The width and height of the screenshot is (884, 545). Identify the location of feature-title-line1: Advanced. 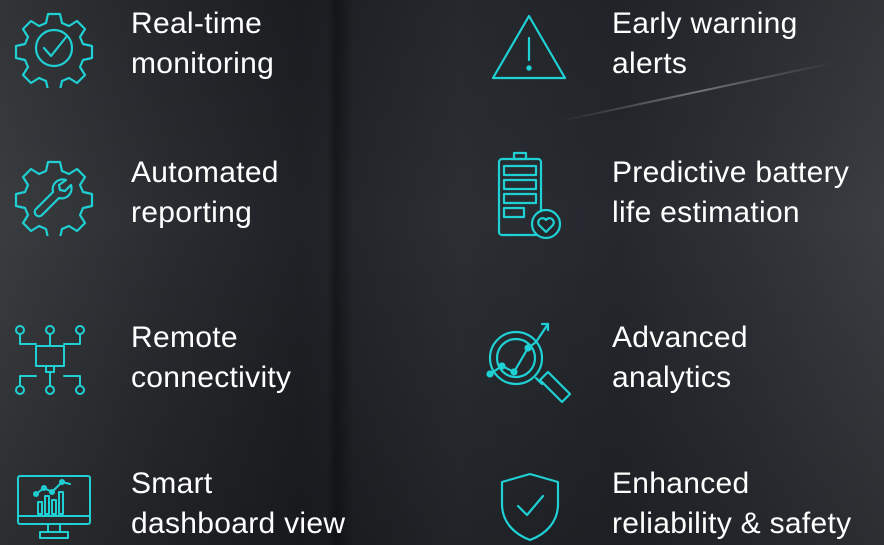
(680, 337).